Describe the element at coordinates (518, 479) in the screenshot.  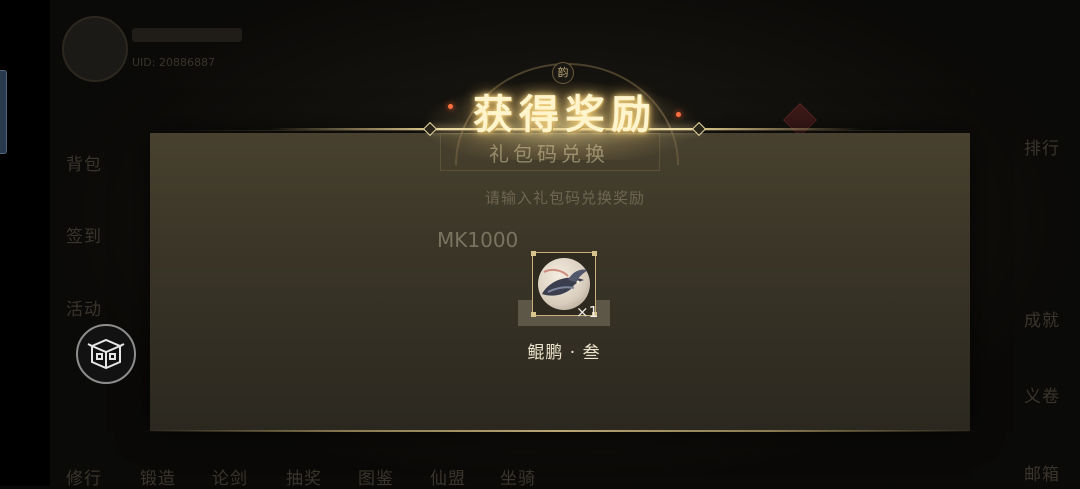
I see `menu-item-mount: 坐骑` at that location.